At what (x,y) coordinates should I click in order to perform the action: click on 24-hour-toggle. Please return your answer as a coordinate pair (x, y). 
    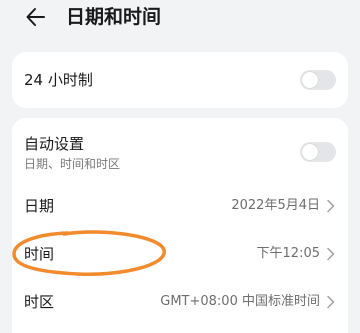
    Looking at the image, I should click on (318, 80).